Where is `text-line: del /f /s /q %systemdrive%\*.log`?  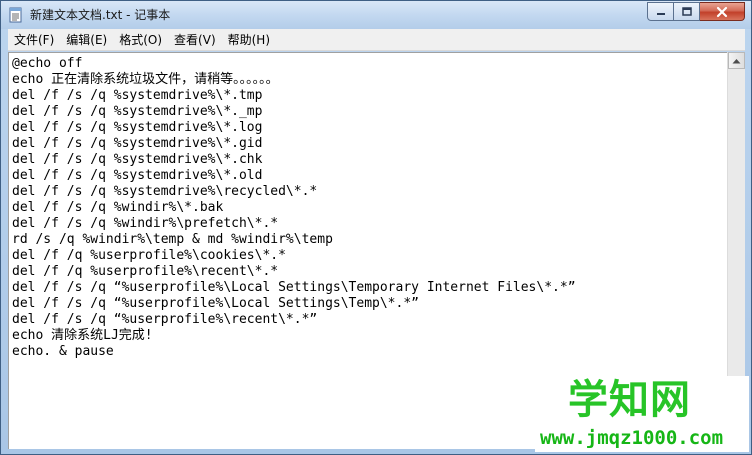 text-line: del /f /s /q %systemdrive%\*.log is located at coordinates (137, 127).